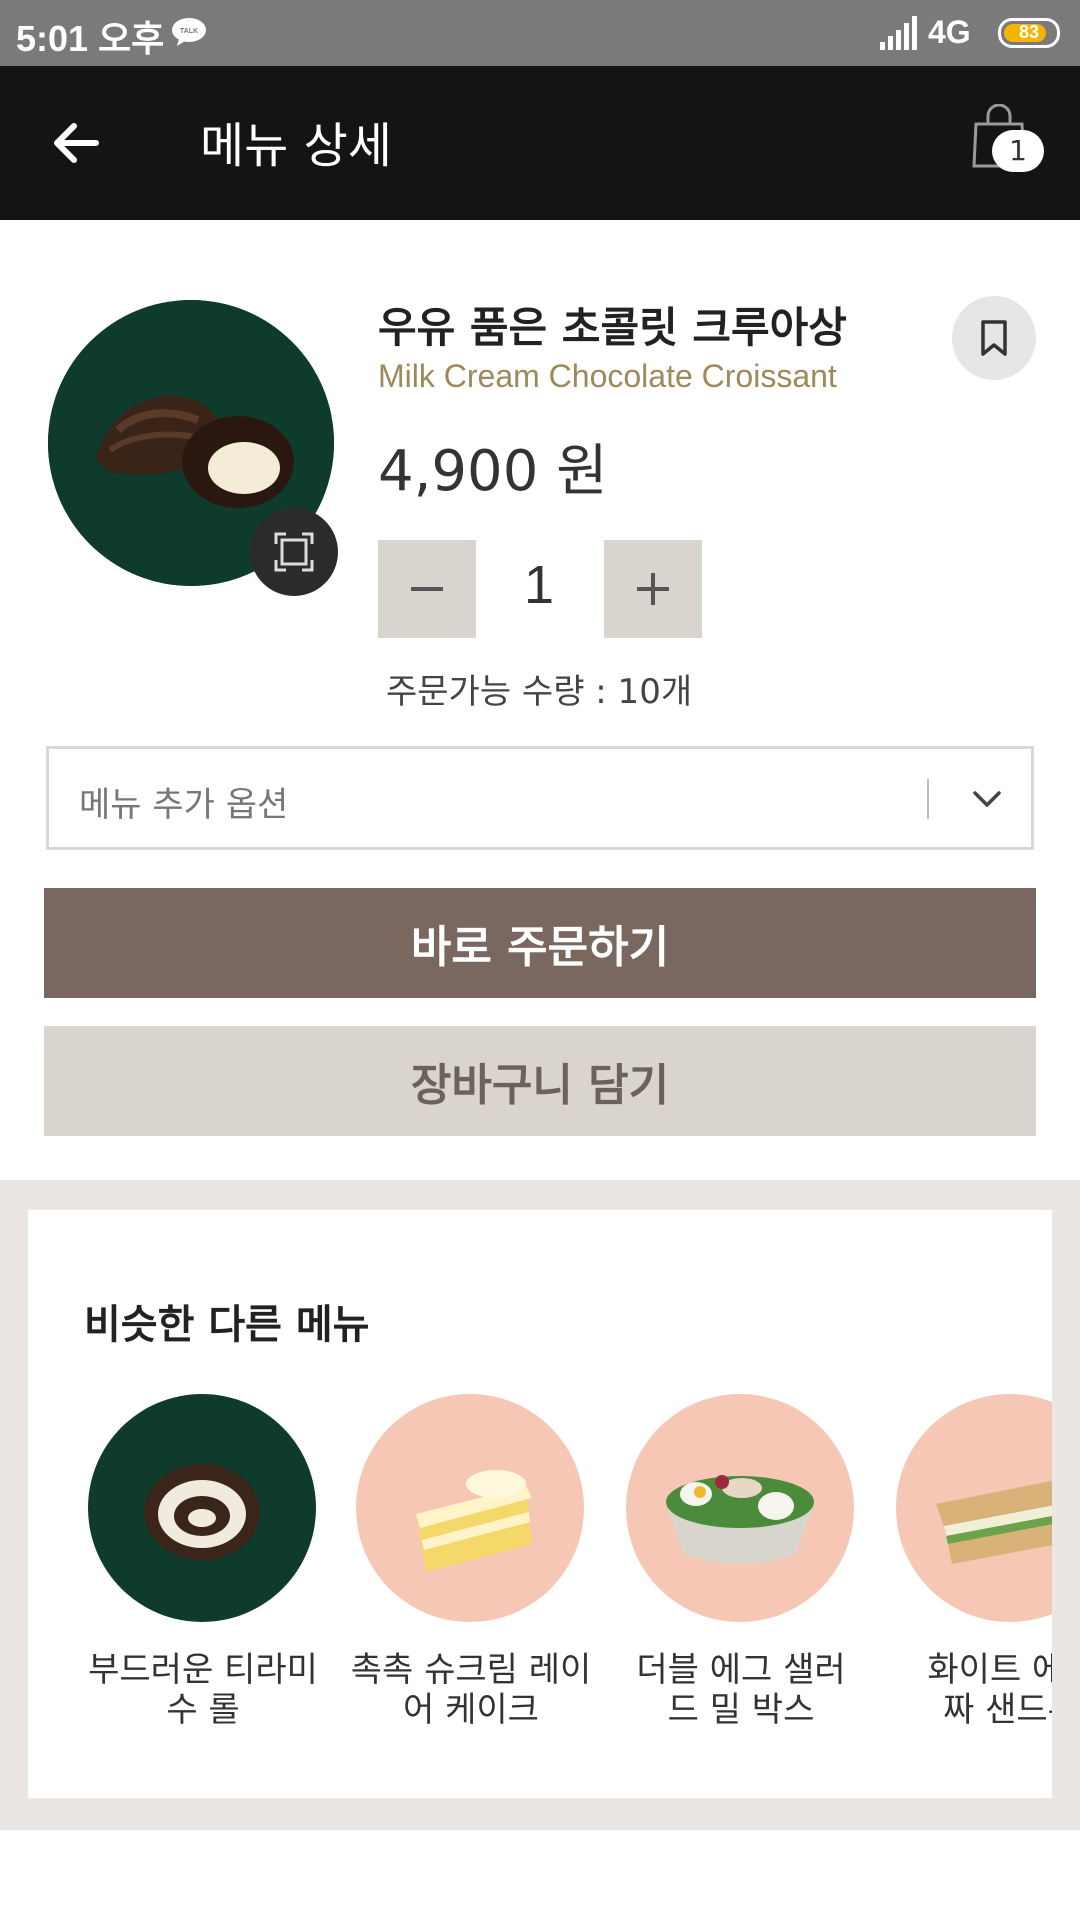 This screenshot has width=1080, height=1920. What do you see at coordinates (493, 471) in the screenshot?
I see `product-price: 4,900 원` at bounding box center [493, 471].